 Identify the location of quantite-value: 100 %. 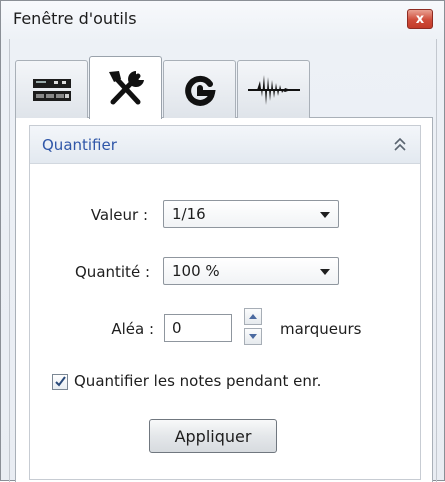
(196, 271).